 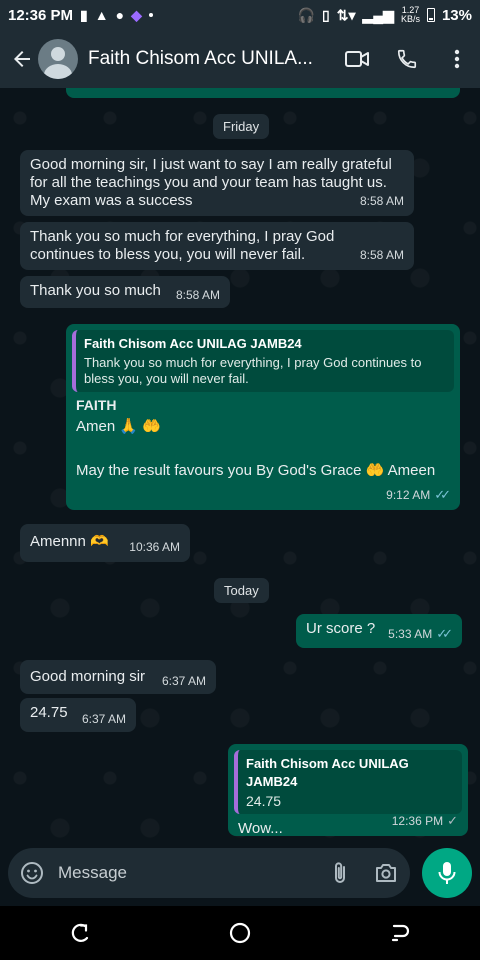 What do you see at coordinates (452, 820) in the screenshot?
I see `single-check-icon: ✓` at bounding box center [452, 820].